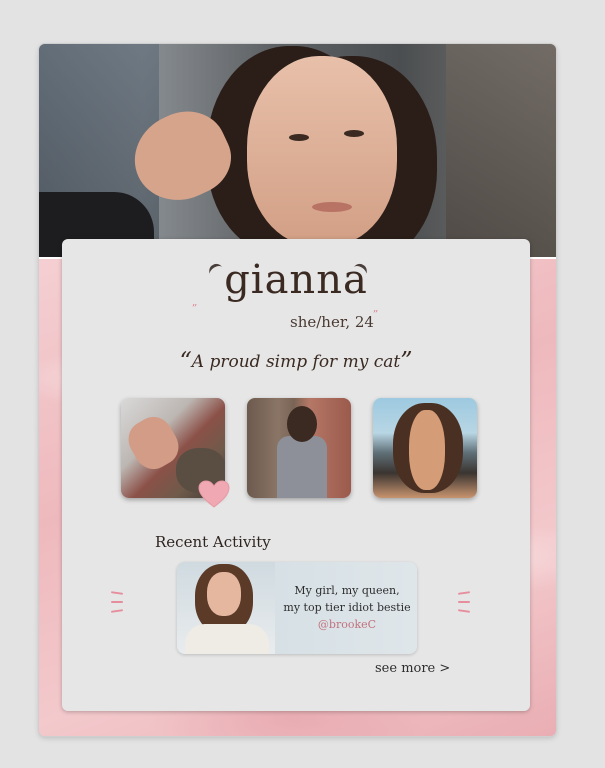 This screenshot has height=768, width=605. Describe the element at coordinates (226, 608) in the screenshot. I see `activity-photo` at that location.